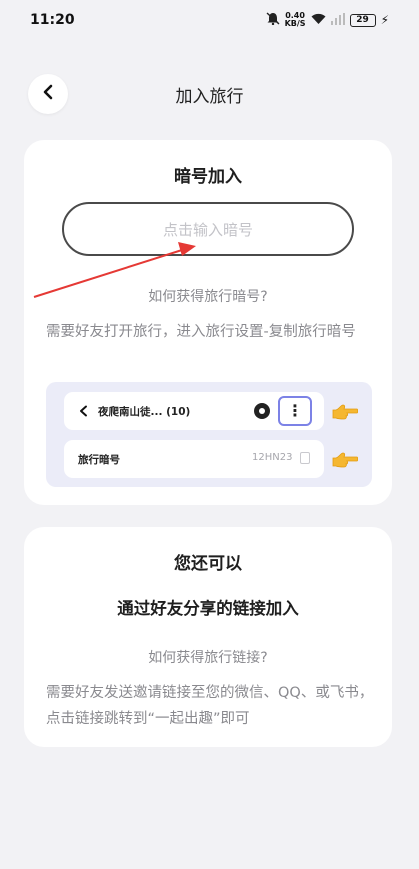 Image resolution: width=419 pixels, height=869 pixels. I want to click on charging-icon: ⚡, so click(384, 20).